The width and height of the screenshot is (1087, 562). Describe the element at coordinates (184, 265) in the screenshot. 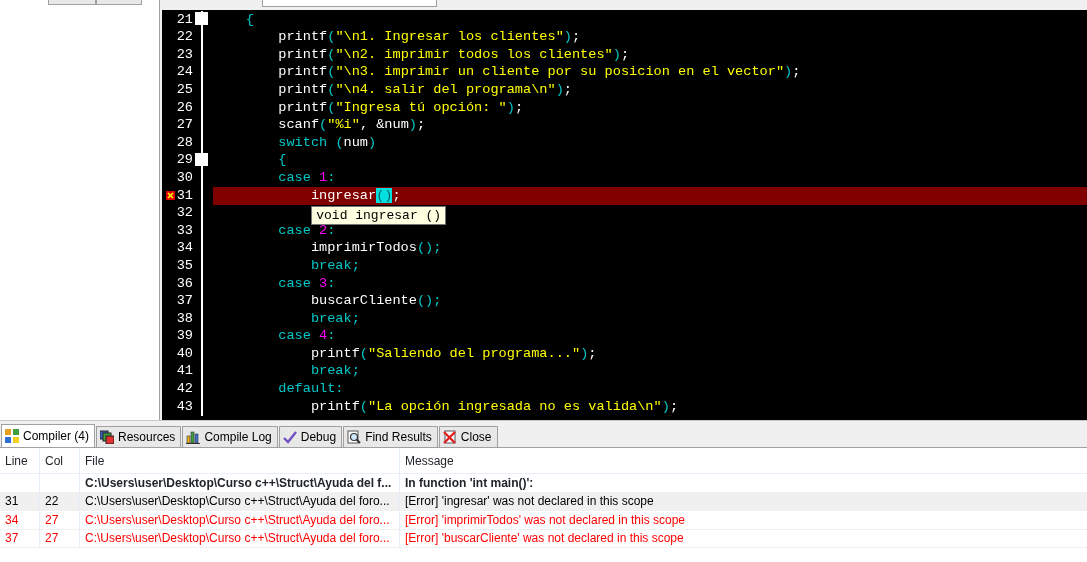

I see `line-number: 35` at that location.